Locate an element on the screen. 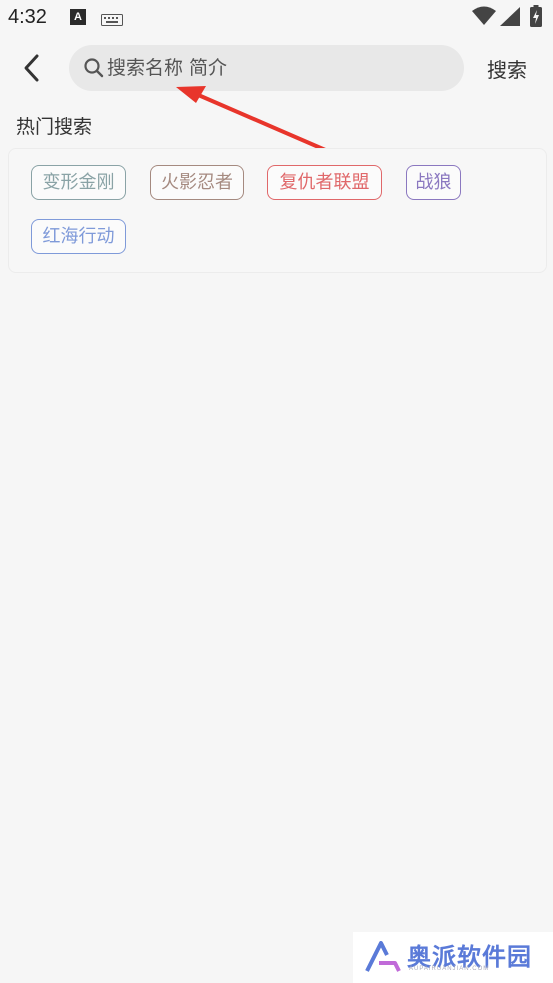  hot-tag: 复仇者联盟 is located at coordinates (324, 182).